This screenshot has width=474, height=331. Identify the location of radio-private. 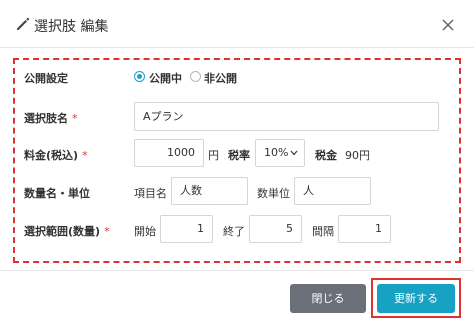
(195, 76).